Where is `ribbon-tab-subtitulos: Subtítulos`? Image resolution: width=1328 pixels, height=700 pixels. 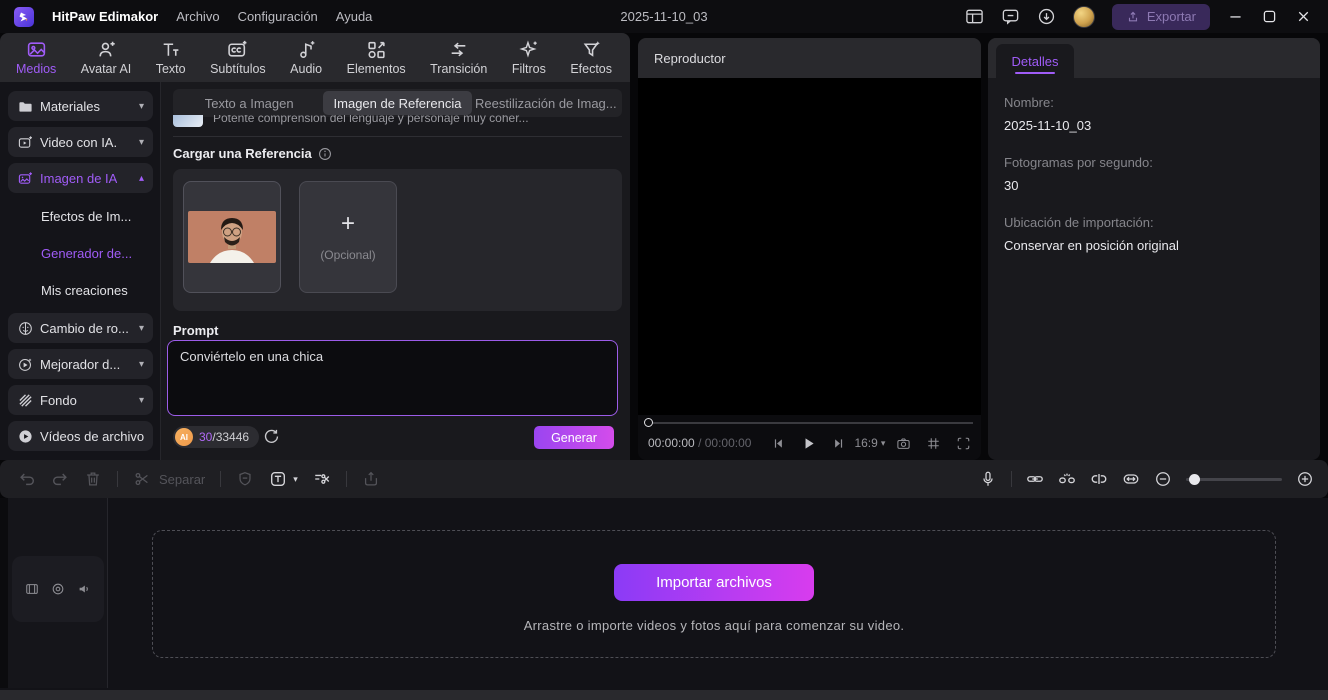 ribbon-tab-subtitulos: Subtítulos is located at coordinates (238, 57).